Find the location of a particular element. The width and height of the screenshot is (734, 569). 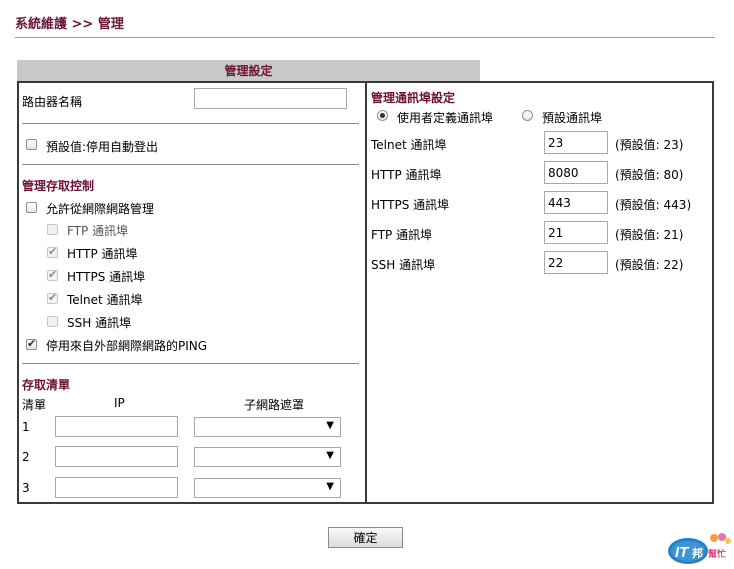

logo-it-text: IT is located at coordinates (682, 552).